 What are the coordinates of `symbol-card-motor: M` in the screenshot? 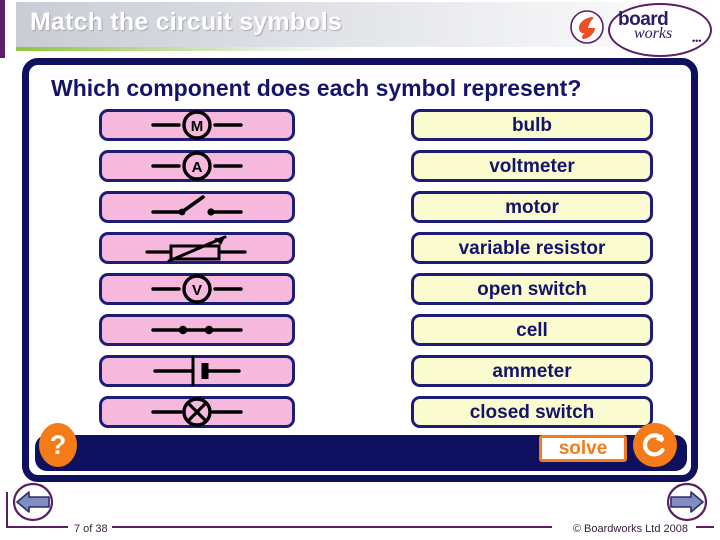 It's located at (197, 125).